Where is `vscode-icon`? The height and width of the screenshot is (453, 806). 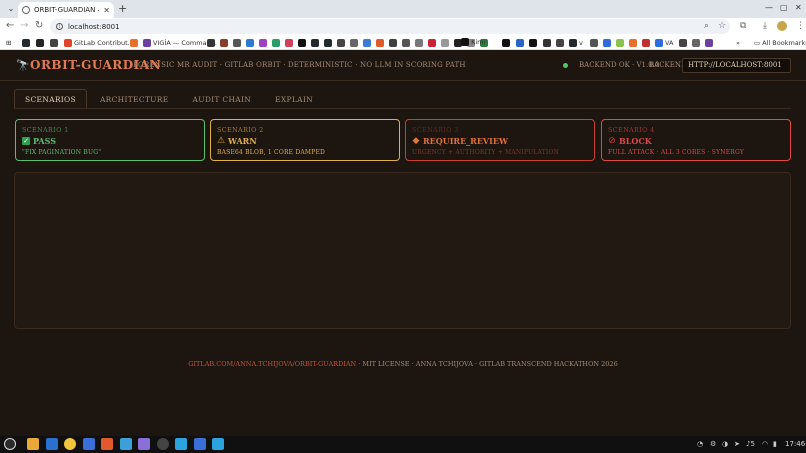
vscode-icon is located at coordinates (126, 444).